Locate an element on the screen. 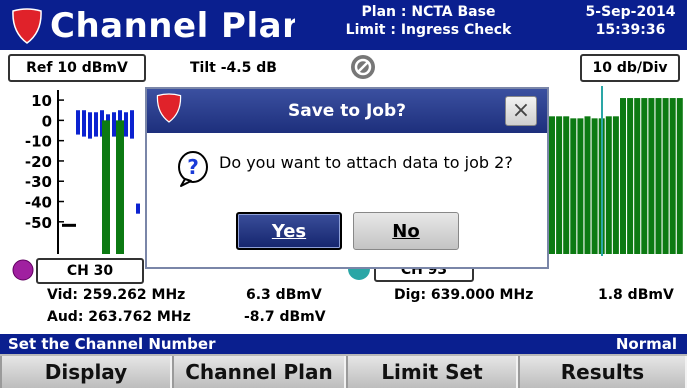 Image resolution: width=687 pixels, height=388 pixels. dig-level: 1.8 dBmV is located at coordinates (636, 295).